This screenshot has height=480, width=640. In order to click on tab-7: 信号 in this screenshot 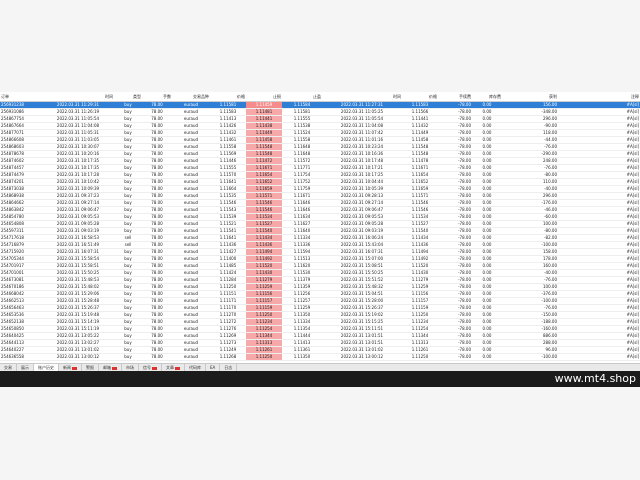, I will do `click(150, 367)`.